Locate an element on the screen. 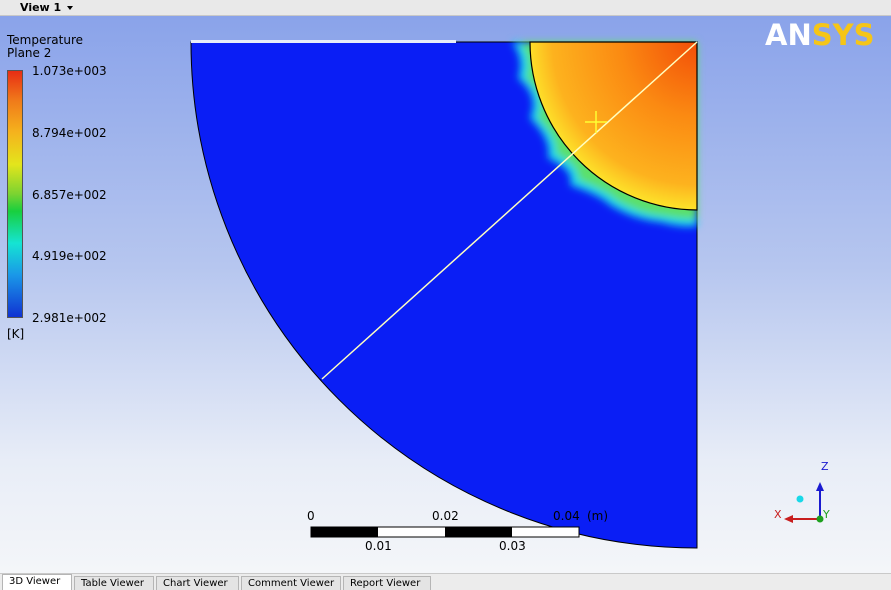 Image resolution: width=891 pixels, height=590 pixels. legend-title: Temperature Plane 2 is located at coordinates (45, 47).